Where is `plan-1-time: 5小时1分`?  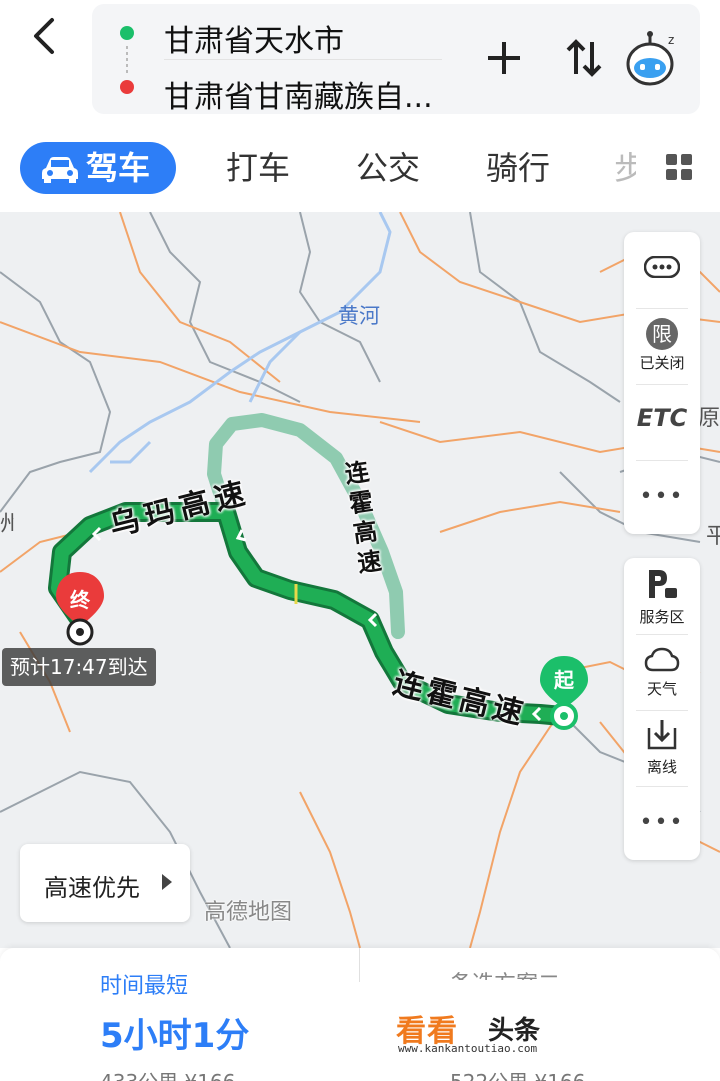
plan-1-time: 5小时1分 is located at coordinates (174, 1032).